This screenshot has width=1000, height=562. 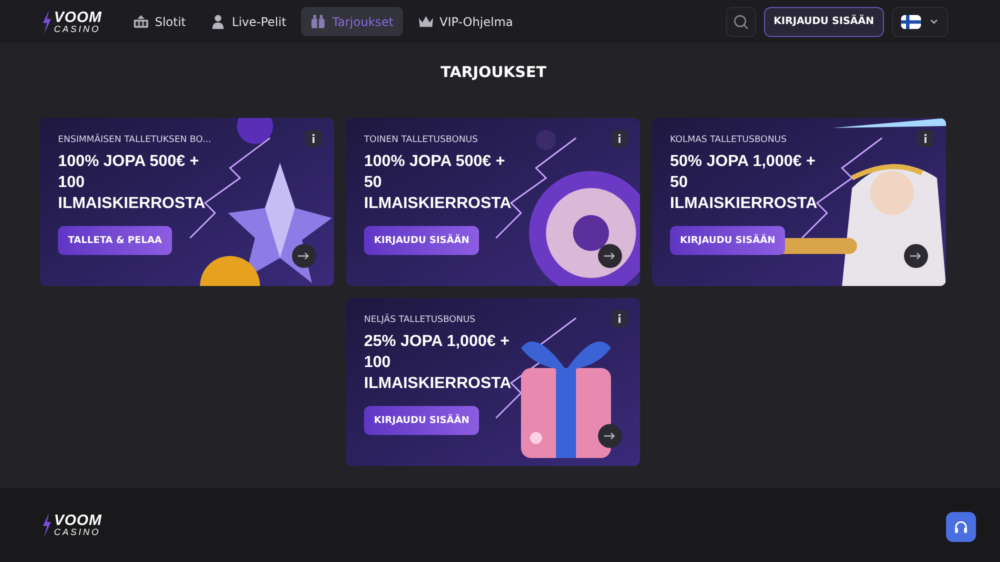 What do you see at coordinates (911, 21) in the screenshot?
I see `flag-icon` at bounding box center [911, 21].